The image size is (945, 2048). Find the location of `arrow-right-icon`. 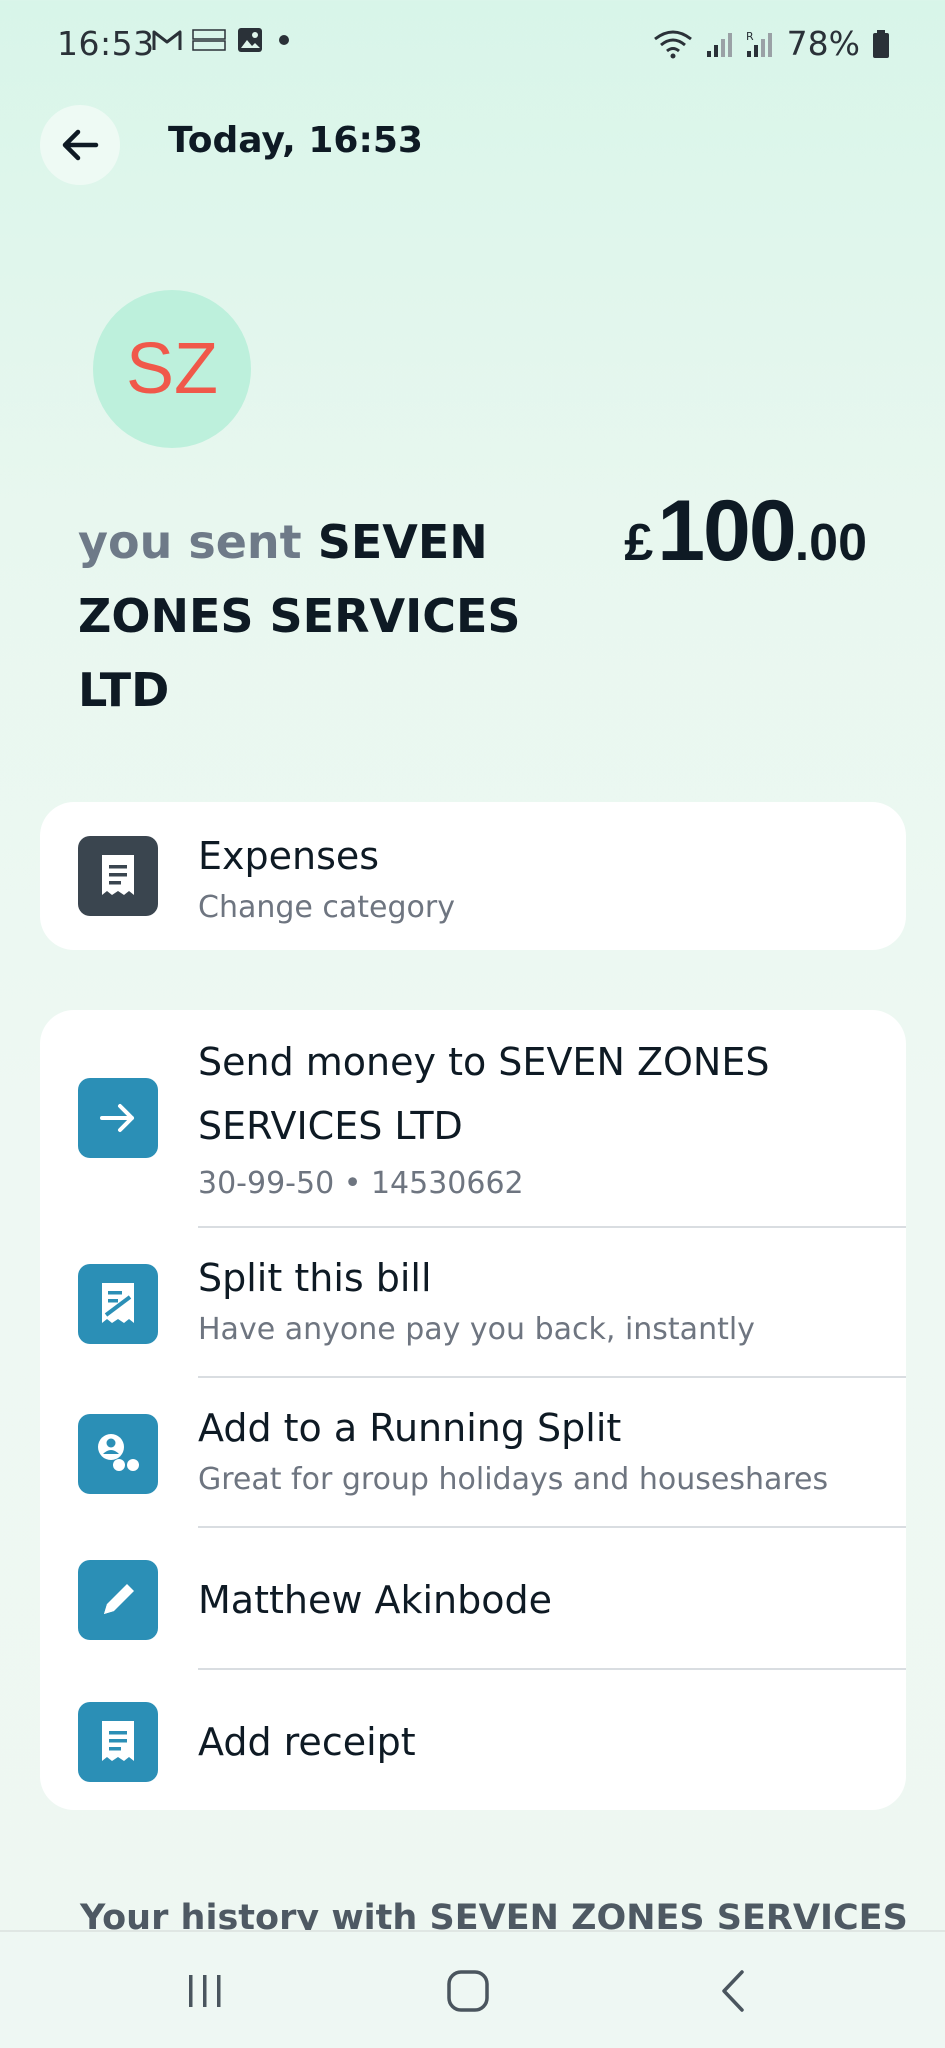

arrow-right-icon is located at coordinates (117, 1118).